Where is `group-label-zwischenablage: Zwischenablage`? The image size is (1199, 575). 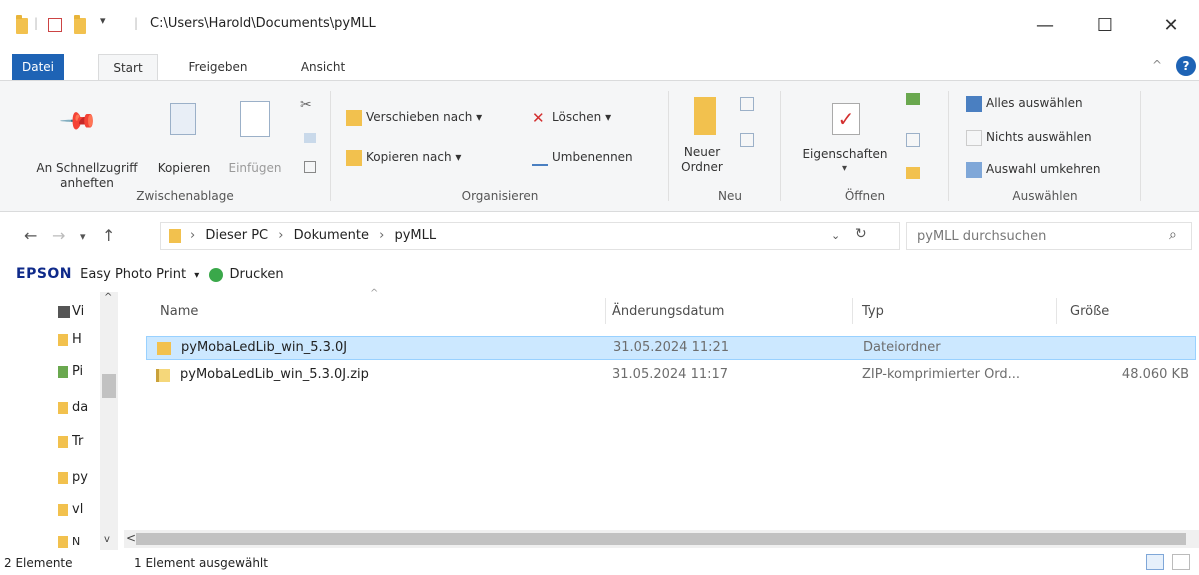 group-label-zwischenablage: Zwischenablage is located at coordinates (185, 196).